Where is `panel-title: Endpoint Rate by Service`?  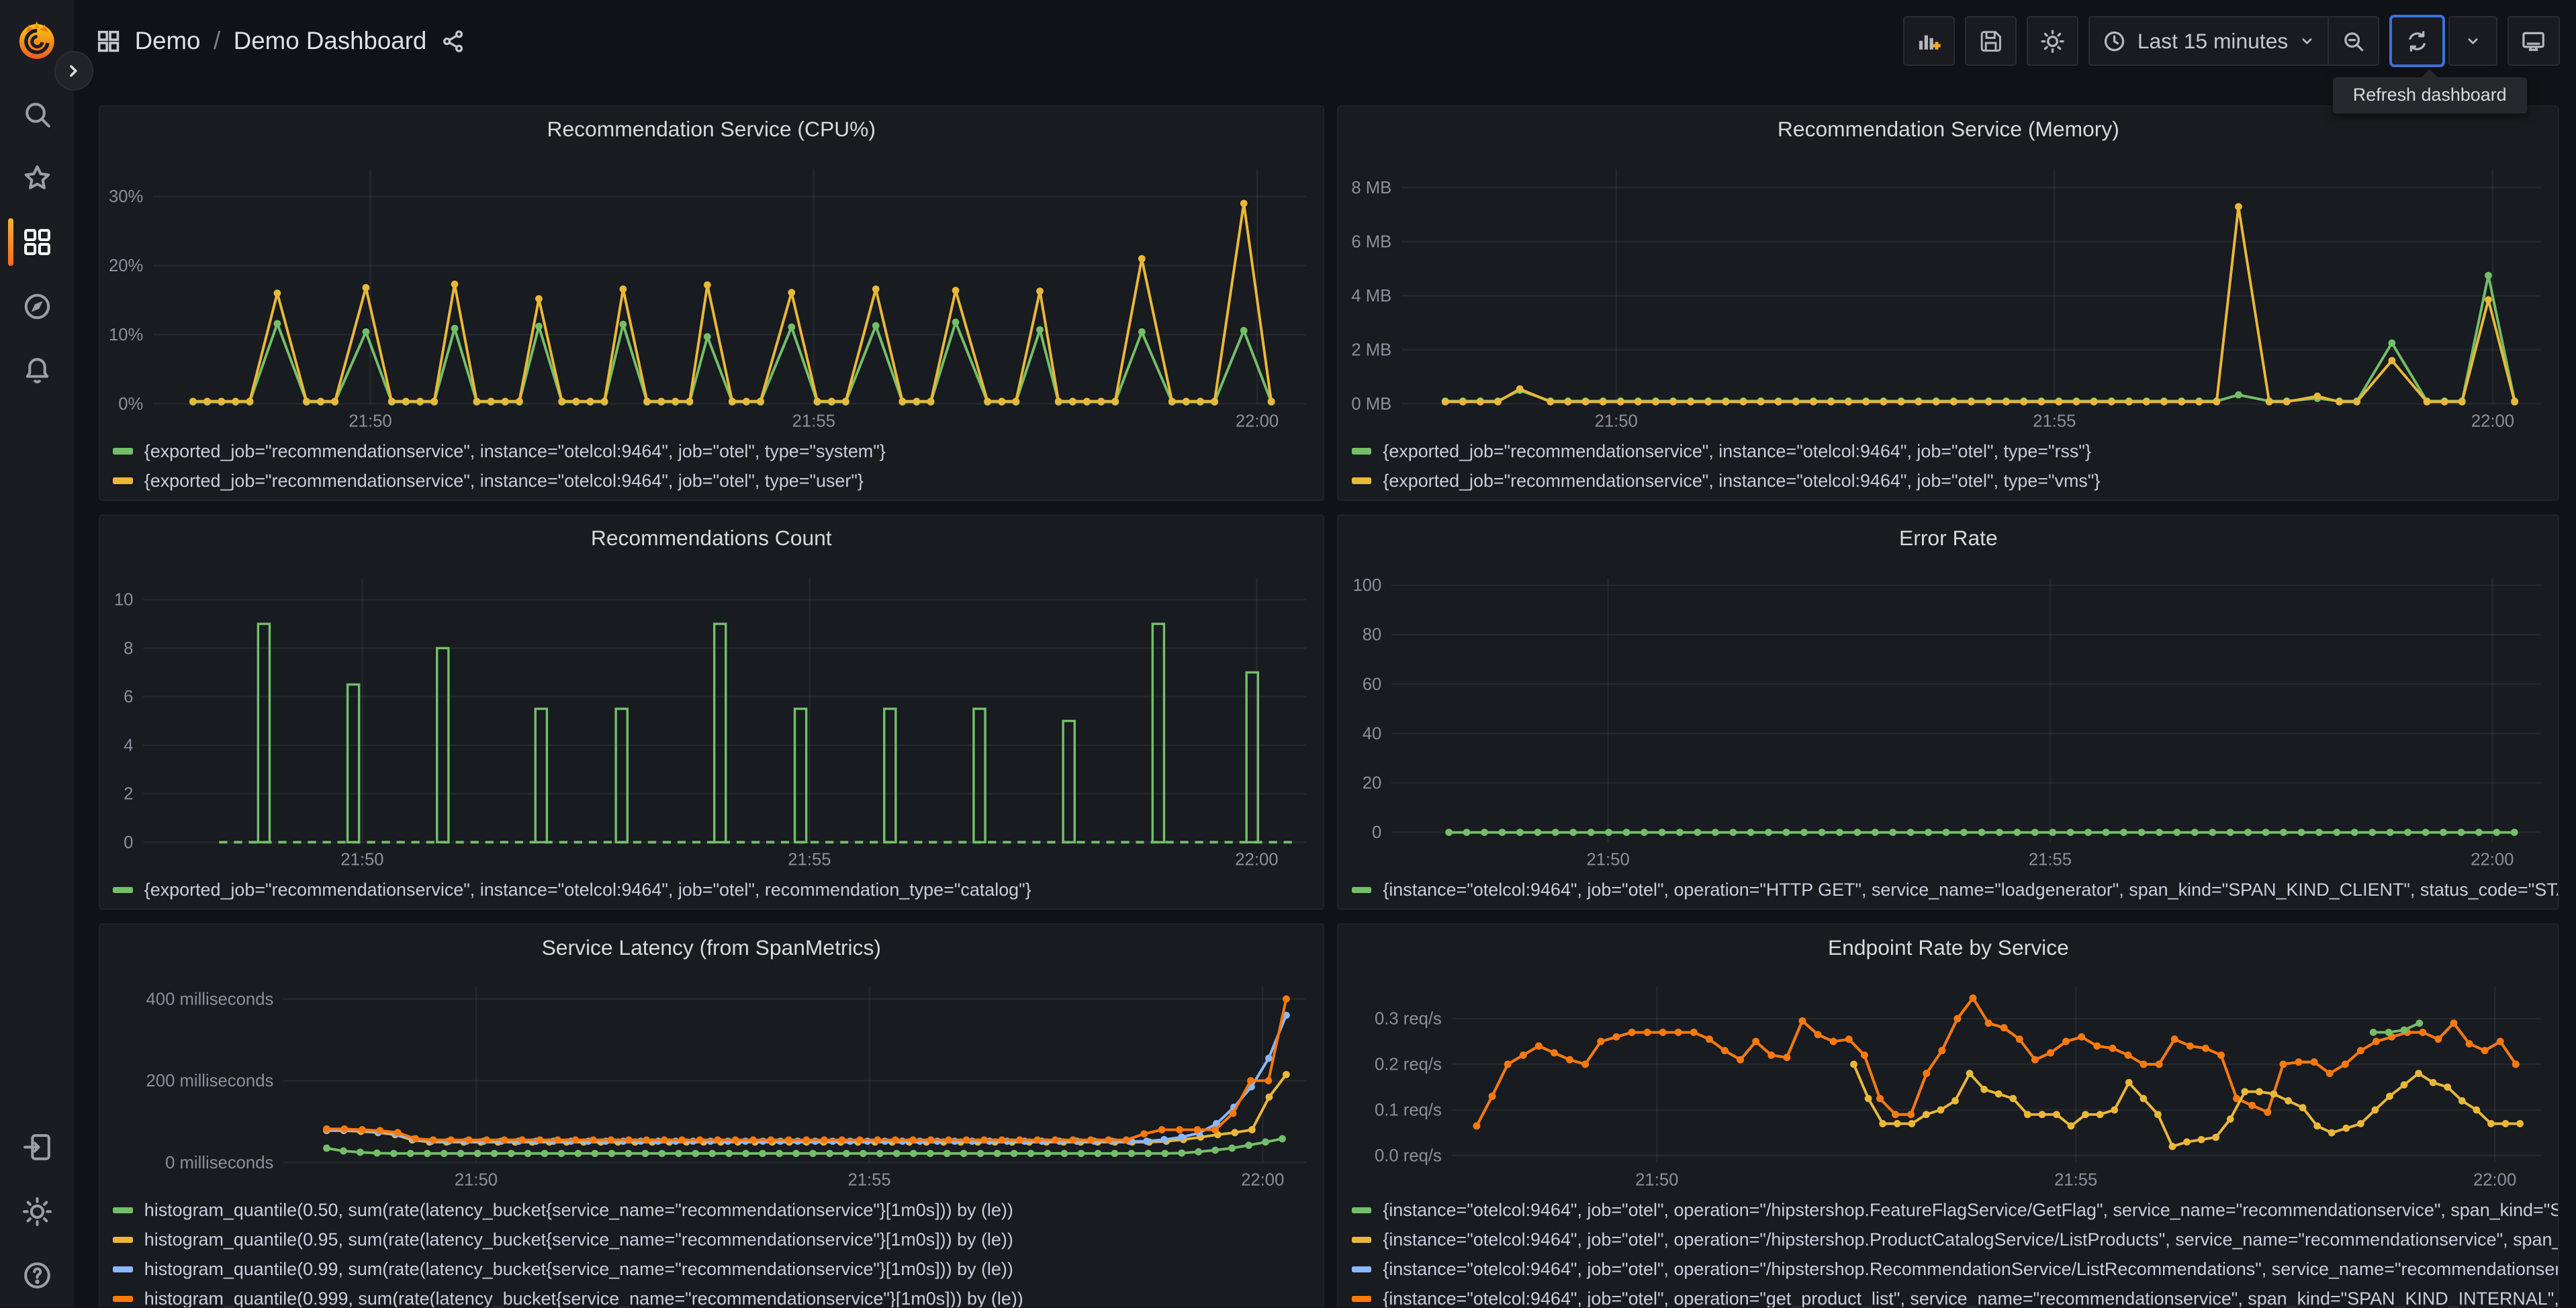
panel-title: Endpoint Rate by Service is located at coordinates (1948, 947).